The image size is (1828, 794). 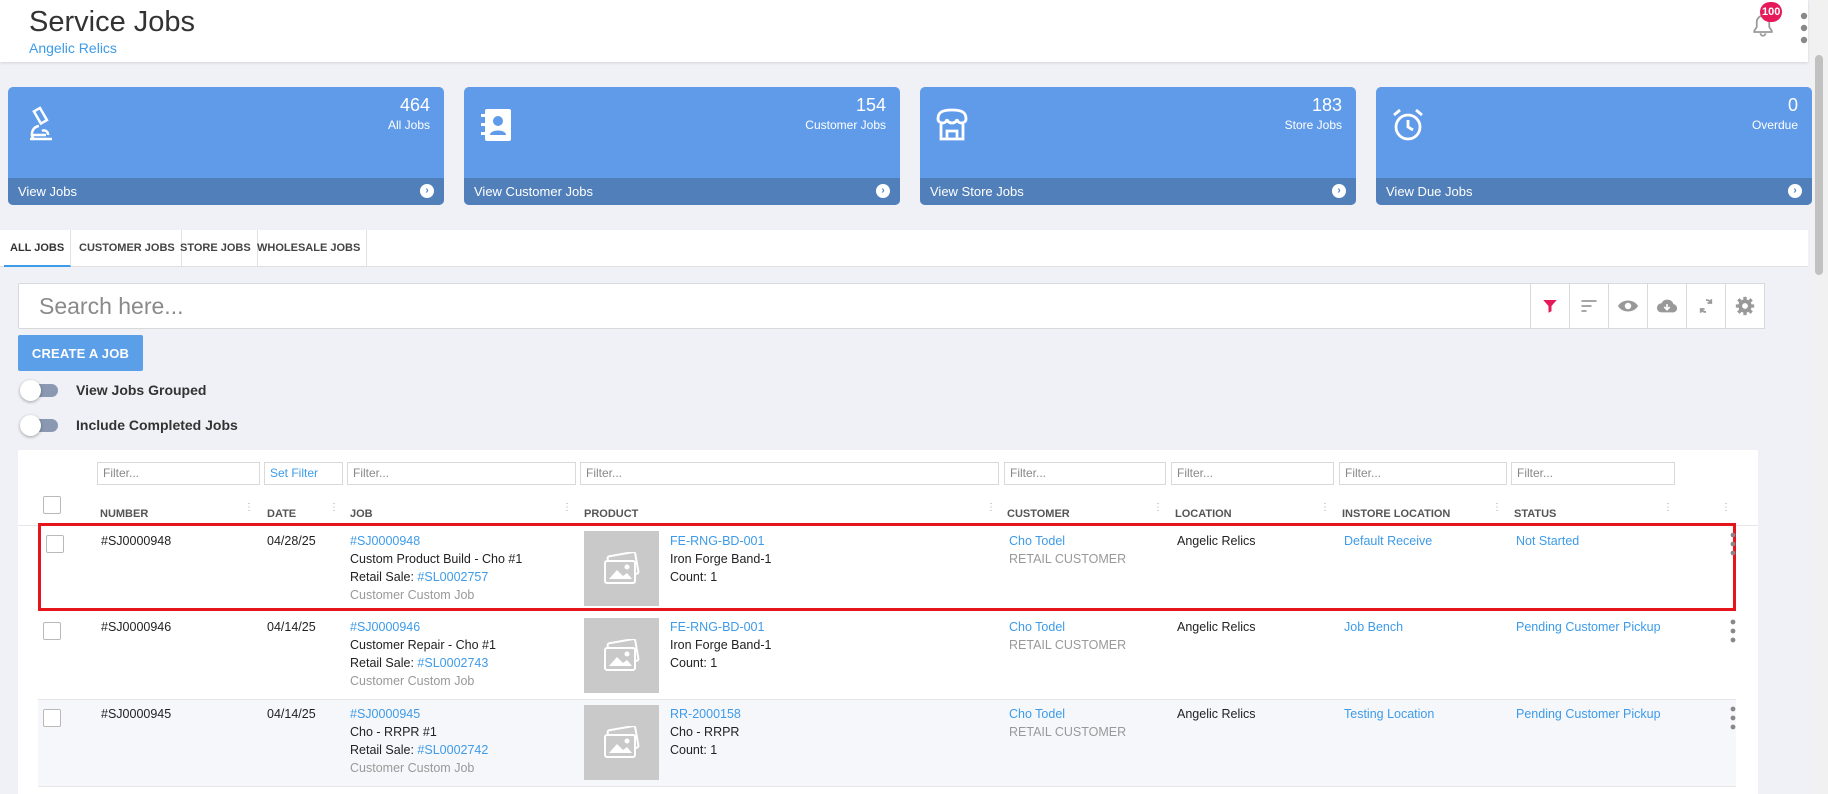 I want to click on include-completed-toggle-row: Include Completed Jobs, so click(x=129, y=425).